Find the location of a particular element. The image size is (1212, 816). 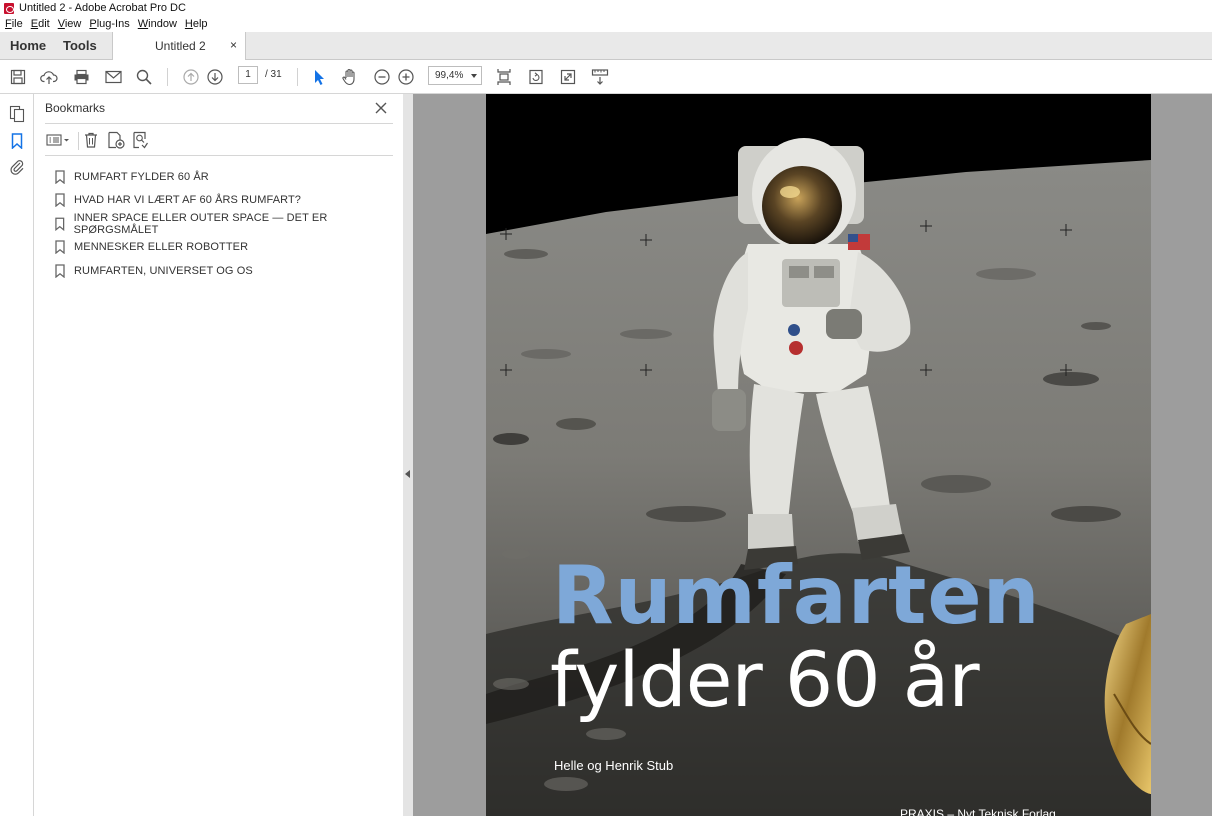

window-title: Untitled 2 - Adobe Acrobat Pro DC is located at coordinates (102, 8).